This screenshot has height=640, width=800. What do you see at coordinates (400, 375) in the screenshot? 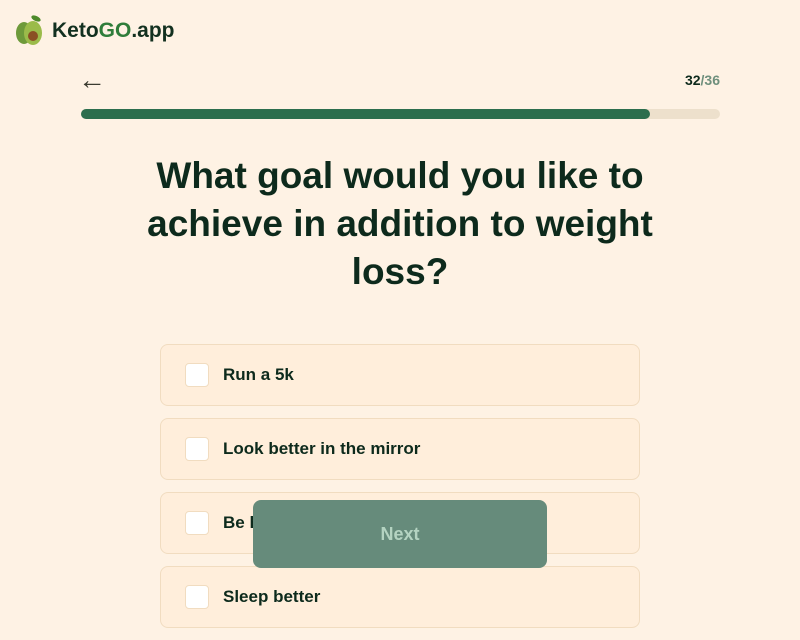
I see `option-run-5k: Run a 5k` at bounding box center [400, 375].